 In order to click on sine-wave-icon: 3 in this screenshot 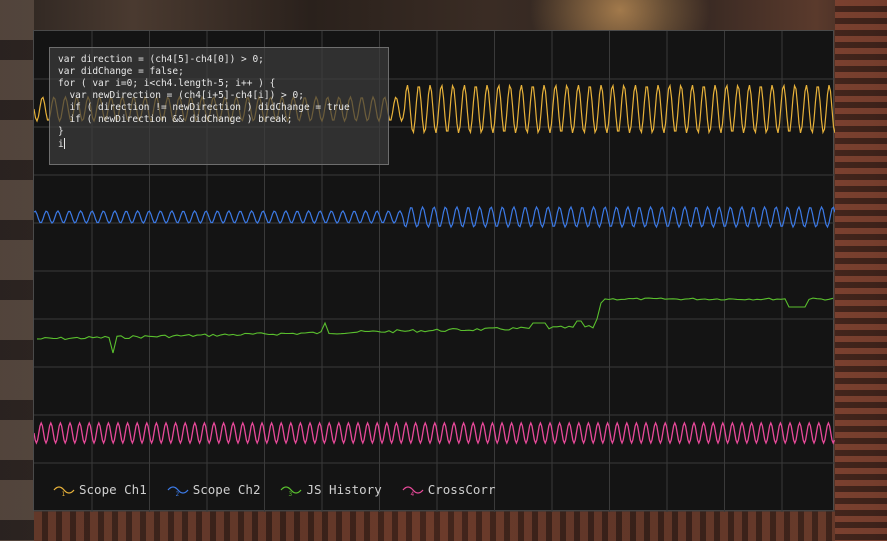, I will do `click(291, 491)`.